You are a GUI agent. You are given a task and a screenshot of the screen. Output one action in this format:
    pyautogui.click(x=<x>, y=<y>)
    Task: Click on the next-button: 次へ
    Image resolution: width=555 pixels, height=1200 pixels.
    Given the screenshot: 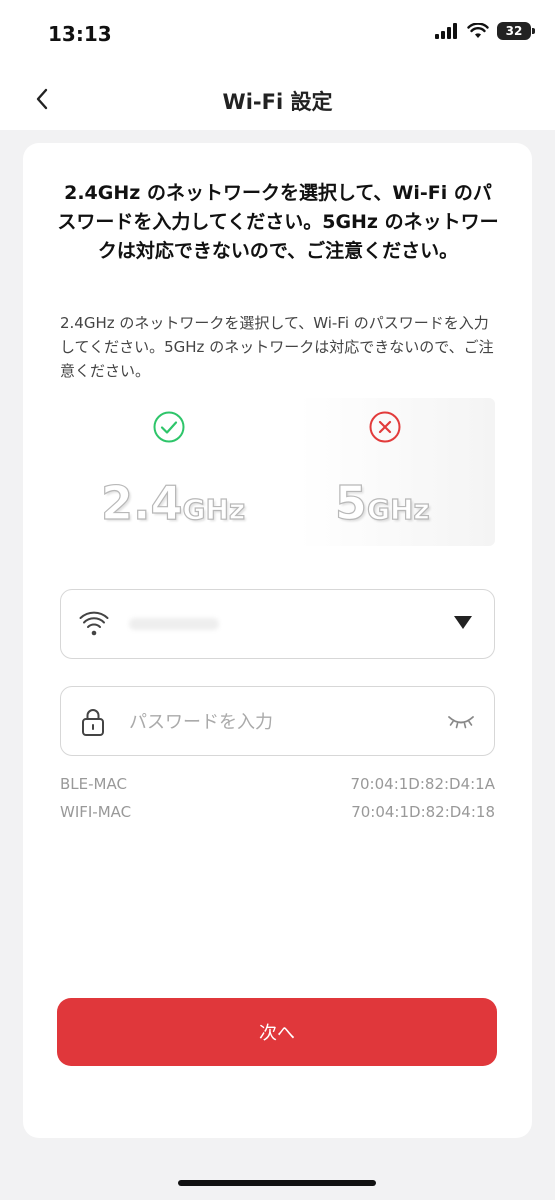 What is the action you would take?
    pyautogui.click(x=277, y=1032)
    